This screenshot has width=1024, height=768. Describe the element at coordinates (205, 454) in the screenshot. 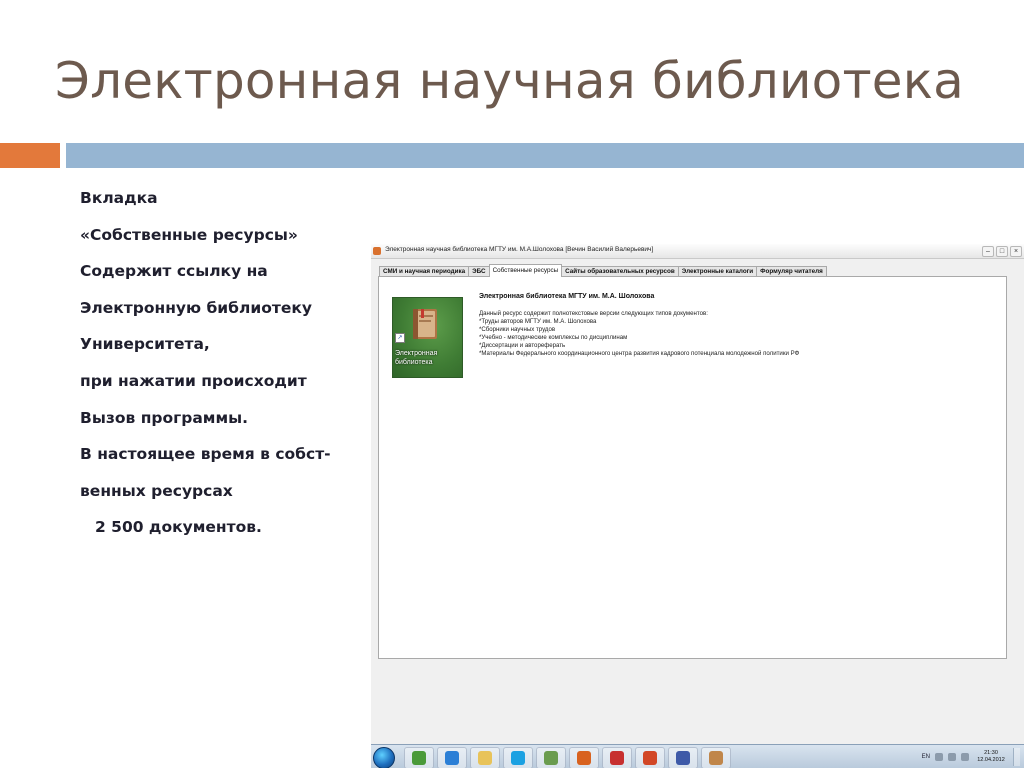

I see `slide-text-line: В настоящее время в собст-` at that location.